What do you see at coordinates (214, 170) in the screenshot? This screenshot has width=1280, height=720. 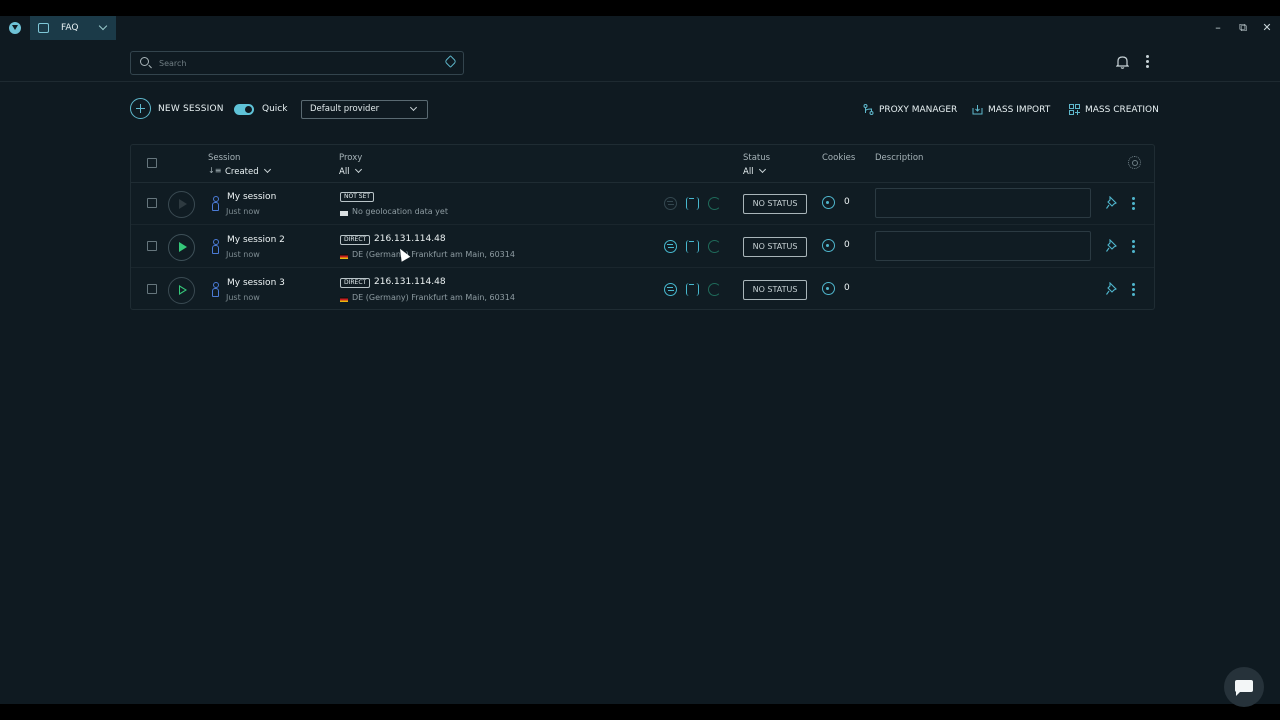 I see `sort-desc-icon: ↓≡` at bounding box center [214, 170].